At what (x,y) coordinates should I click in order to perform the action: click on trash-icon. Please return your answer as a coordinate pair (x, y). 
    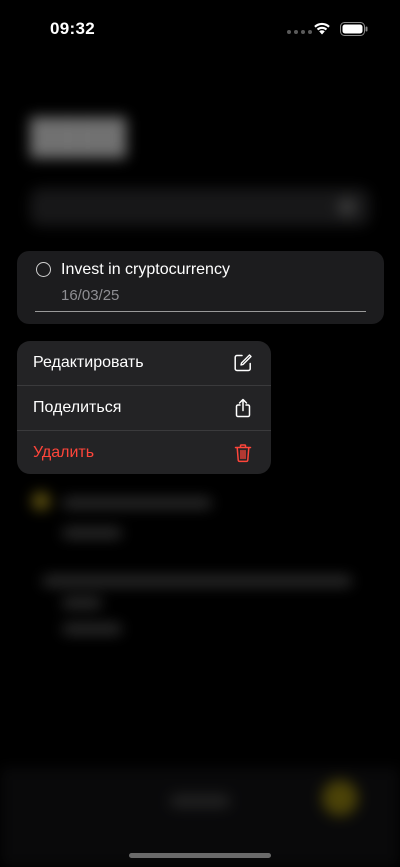
    Looking at the image, I should click on (243, 453).